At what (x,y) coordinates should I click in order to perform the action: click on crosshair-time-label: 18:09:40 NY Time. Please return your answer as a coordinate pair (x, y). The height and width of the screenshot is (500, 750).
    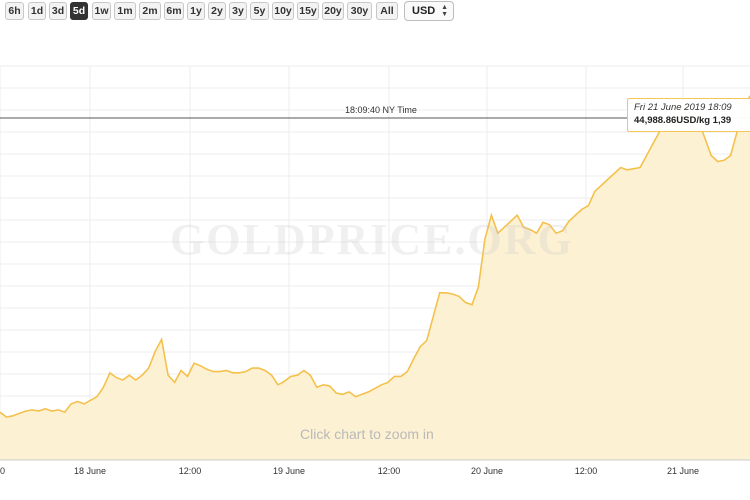
    Looking at the image, I should click on (381, 110).